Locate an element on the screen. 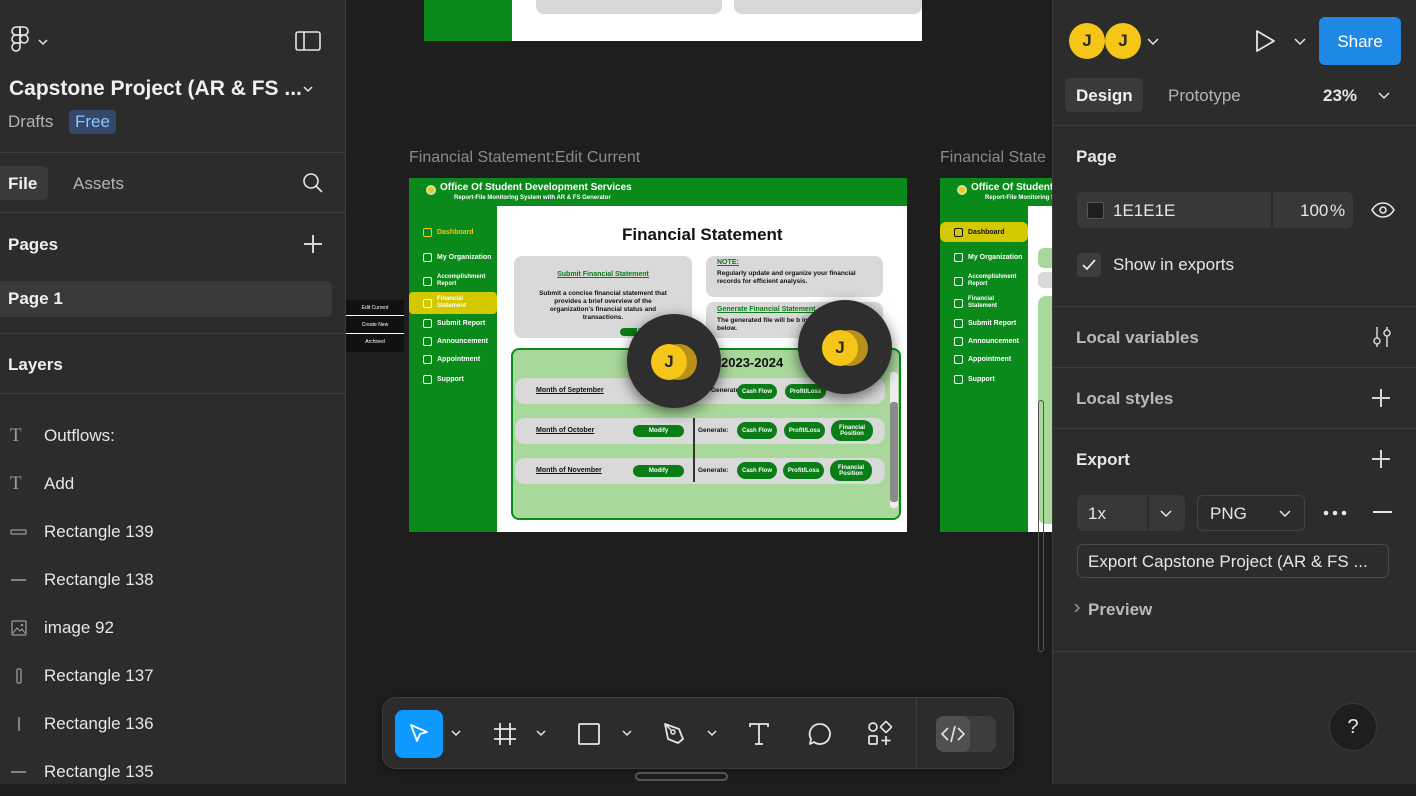 The width and height of the screenshot is (1416, 796). show-in-exports-checkbox is located at coordinates (1089, 265).